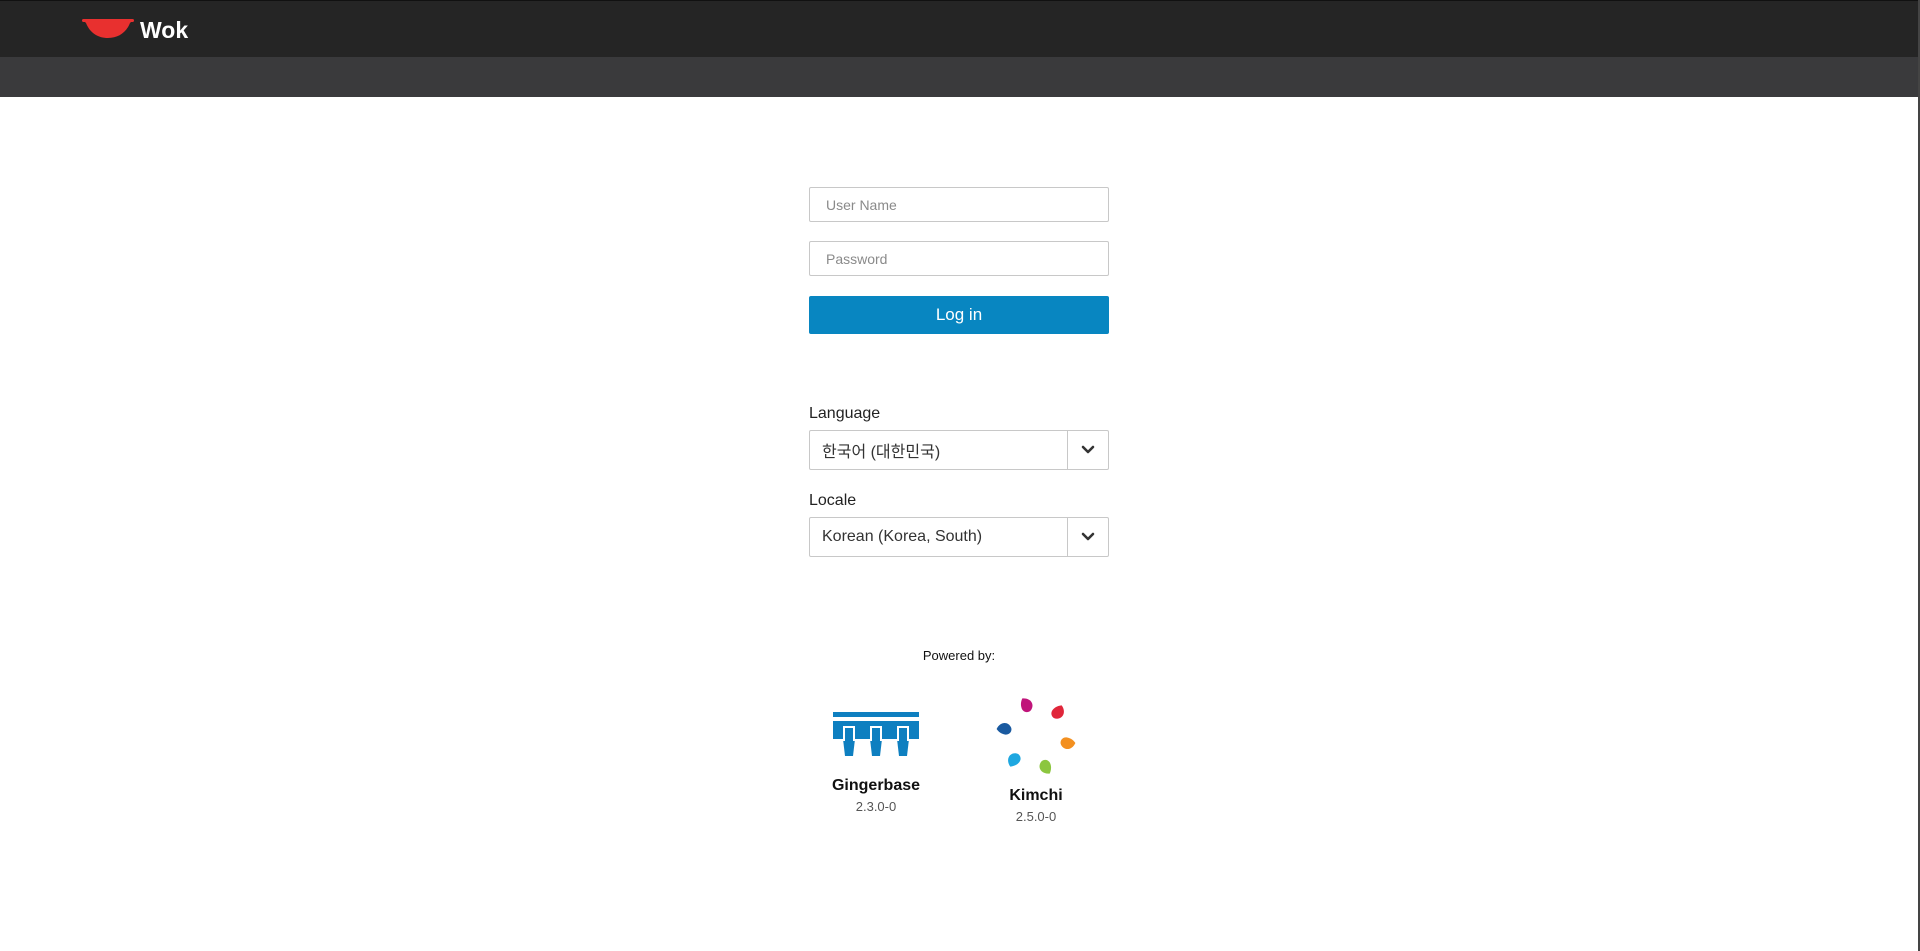  Describe the element at coordinates (135, 30) in the screenshot. I see `wok-logo: Wok` at that location.